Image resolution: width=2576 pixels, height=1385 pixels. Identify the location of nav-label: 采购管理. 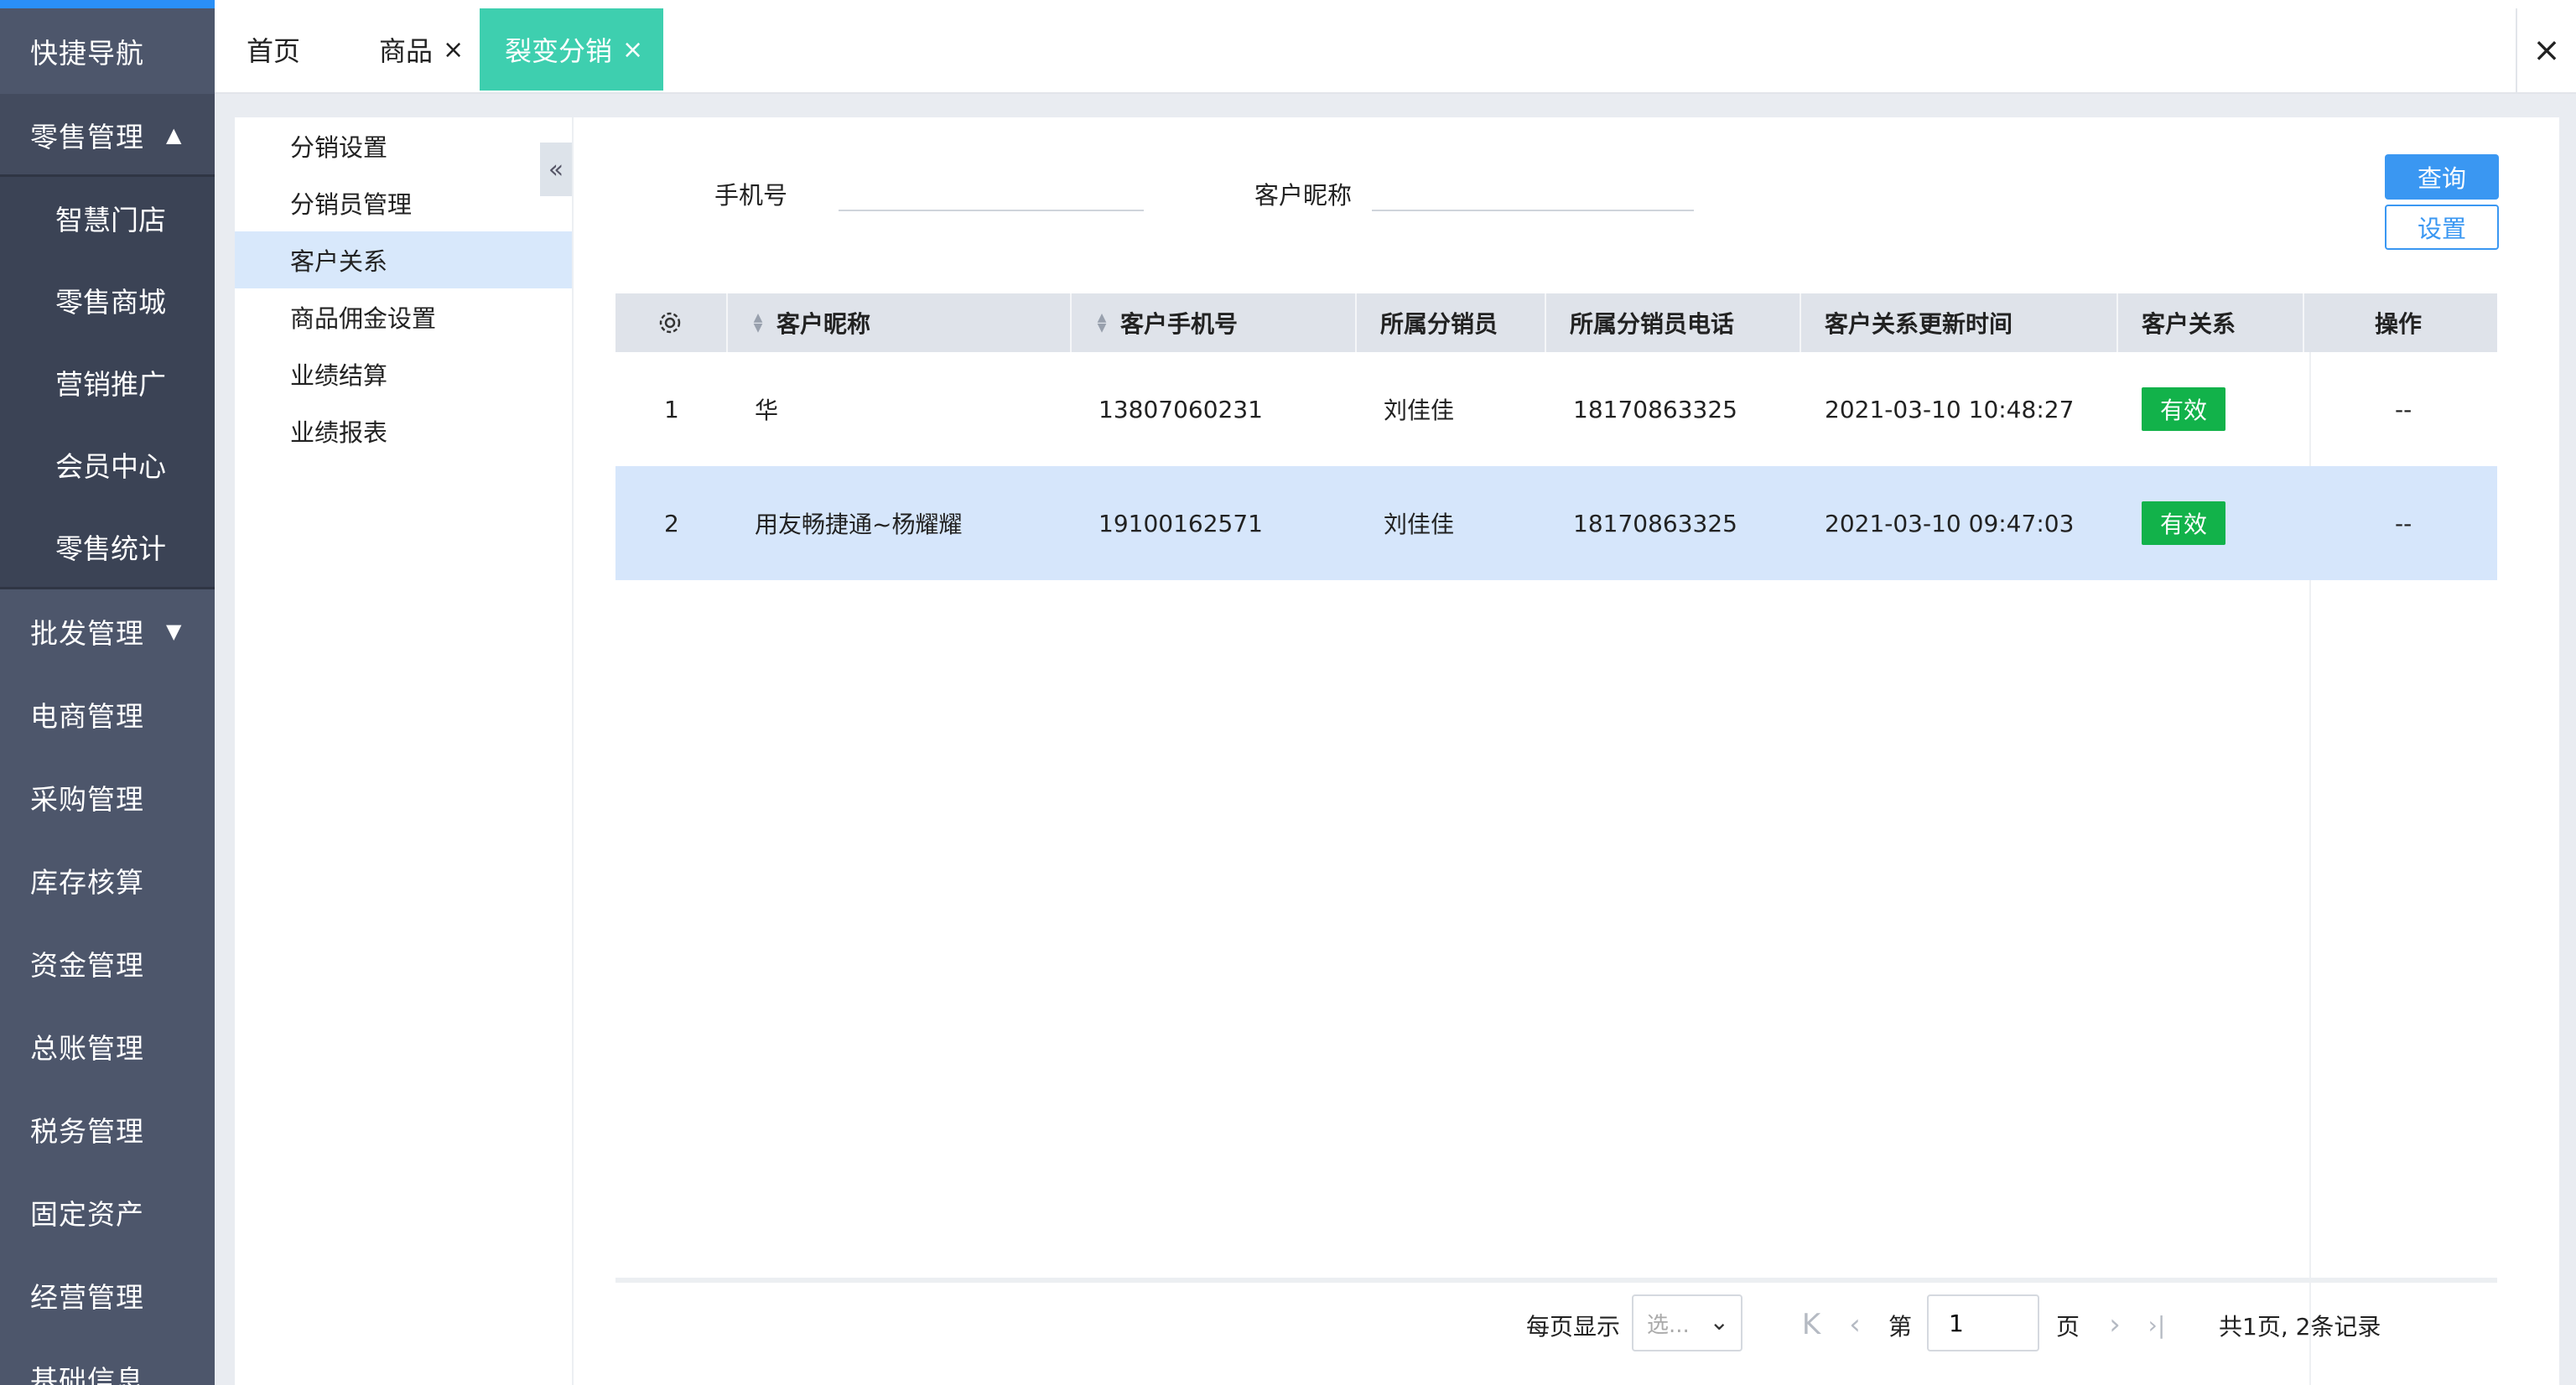
(87, 800).